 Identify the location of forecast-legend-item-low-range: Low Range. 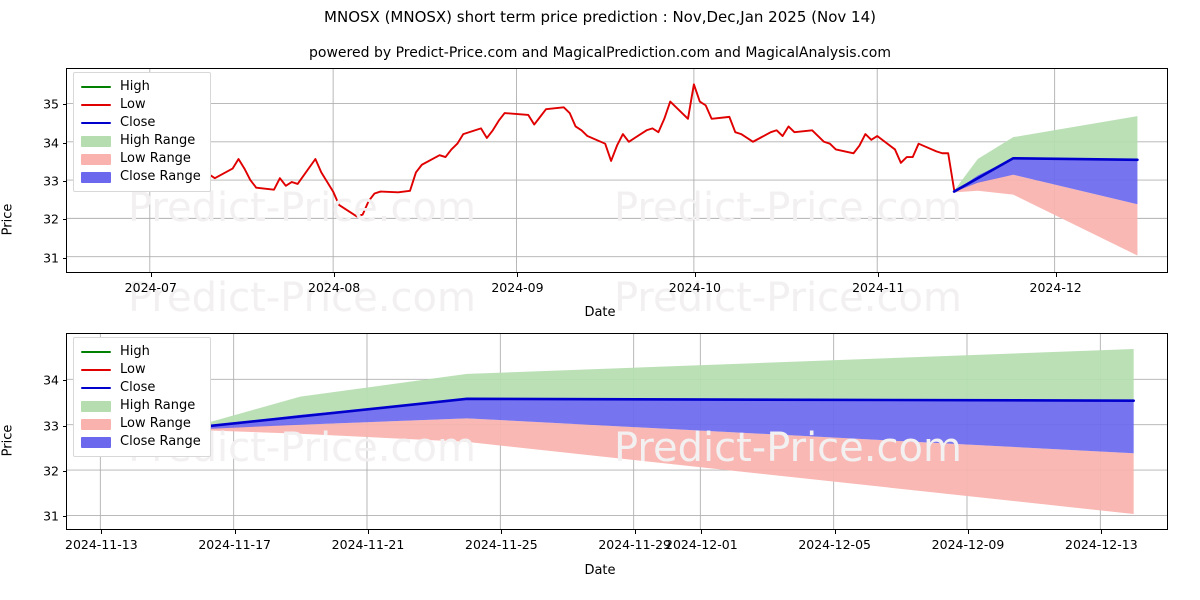
(141, 424).